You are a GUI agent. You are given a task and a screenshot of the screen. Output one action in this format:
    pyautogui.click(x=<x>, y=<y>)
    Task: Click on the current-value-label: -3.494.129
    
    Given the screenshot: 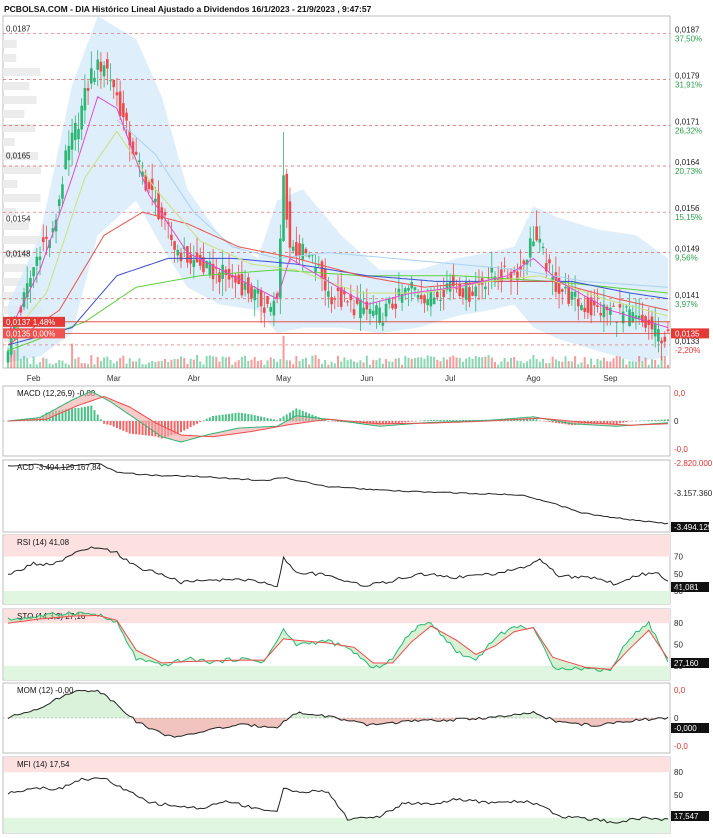 What is the action you would take?
    pyautogui.click(x=693, y=527)
    